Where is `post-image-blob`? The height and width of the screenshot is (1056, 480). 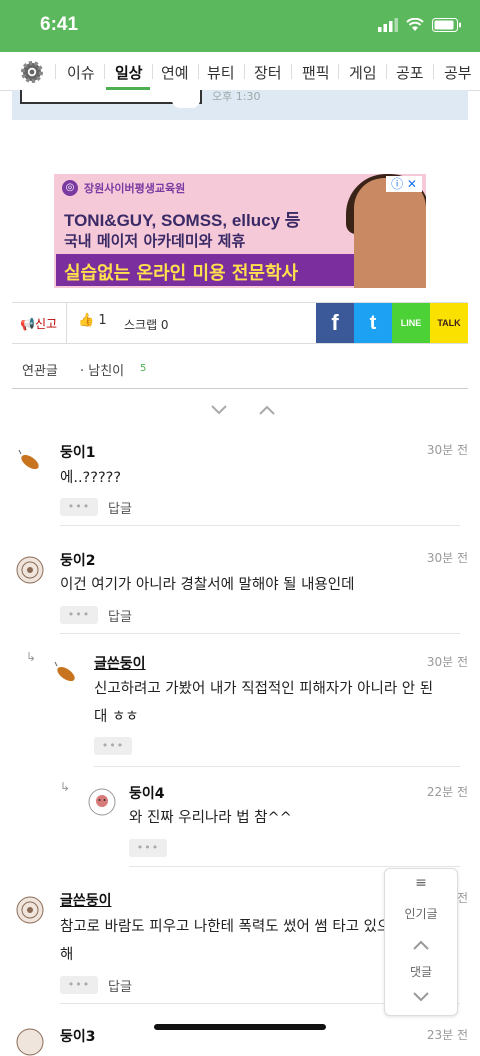
post-image-blob is located at coordinates (186, 100).